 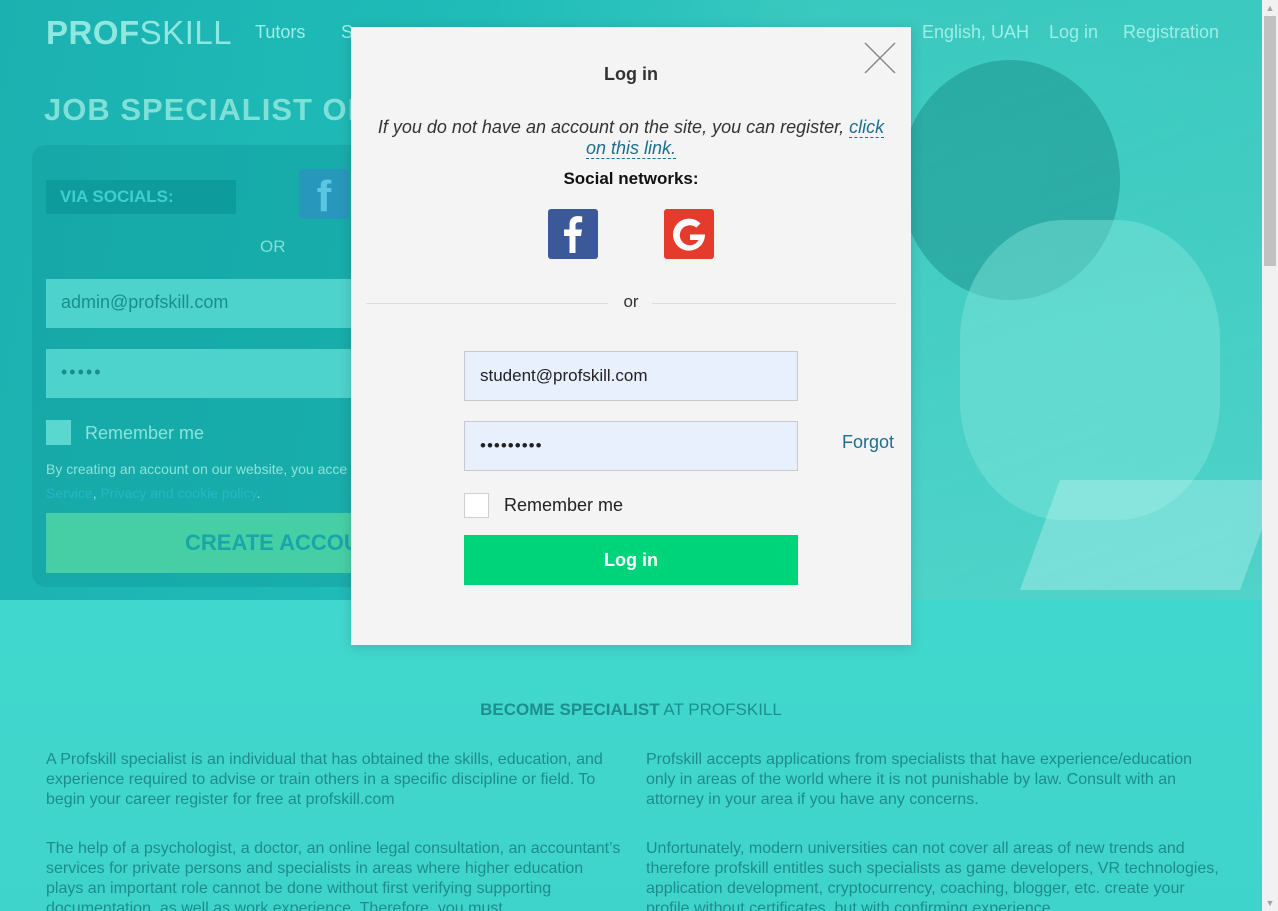 I want to click on facebook-login-button, so click(x=573, y=234).